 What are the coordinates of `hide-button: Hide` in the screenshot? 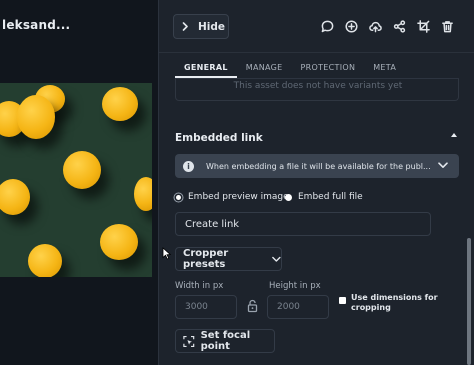 It's located at (201, 26).